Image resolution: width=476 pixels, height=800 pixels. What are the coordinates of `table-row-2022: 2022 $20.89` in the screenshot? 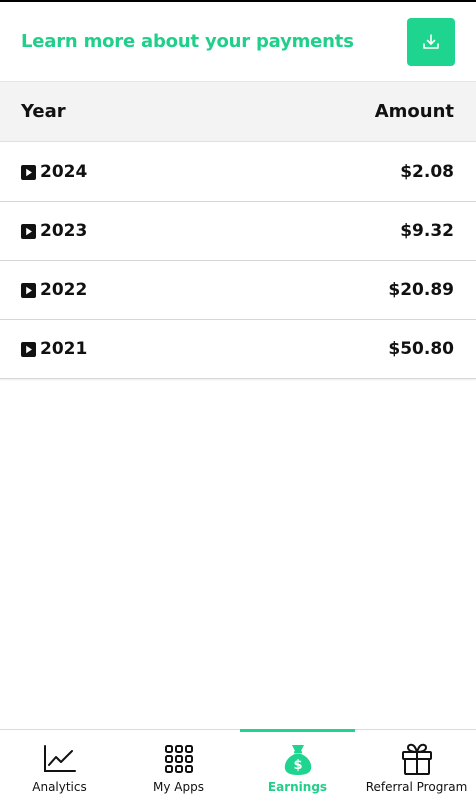 It's located at (238, 290).